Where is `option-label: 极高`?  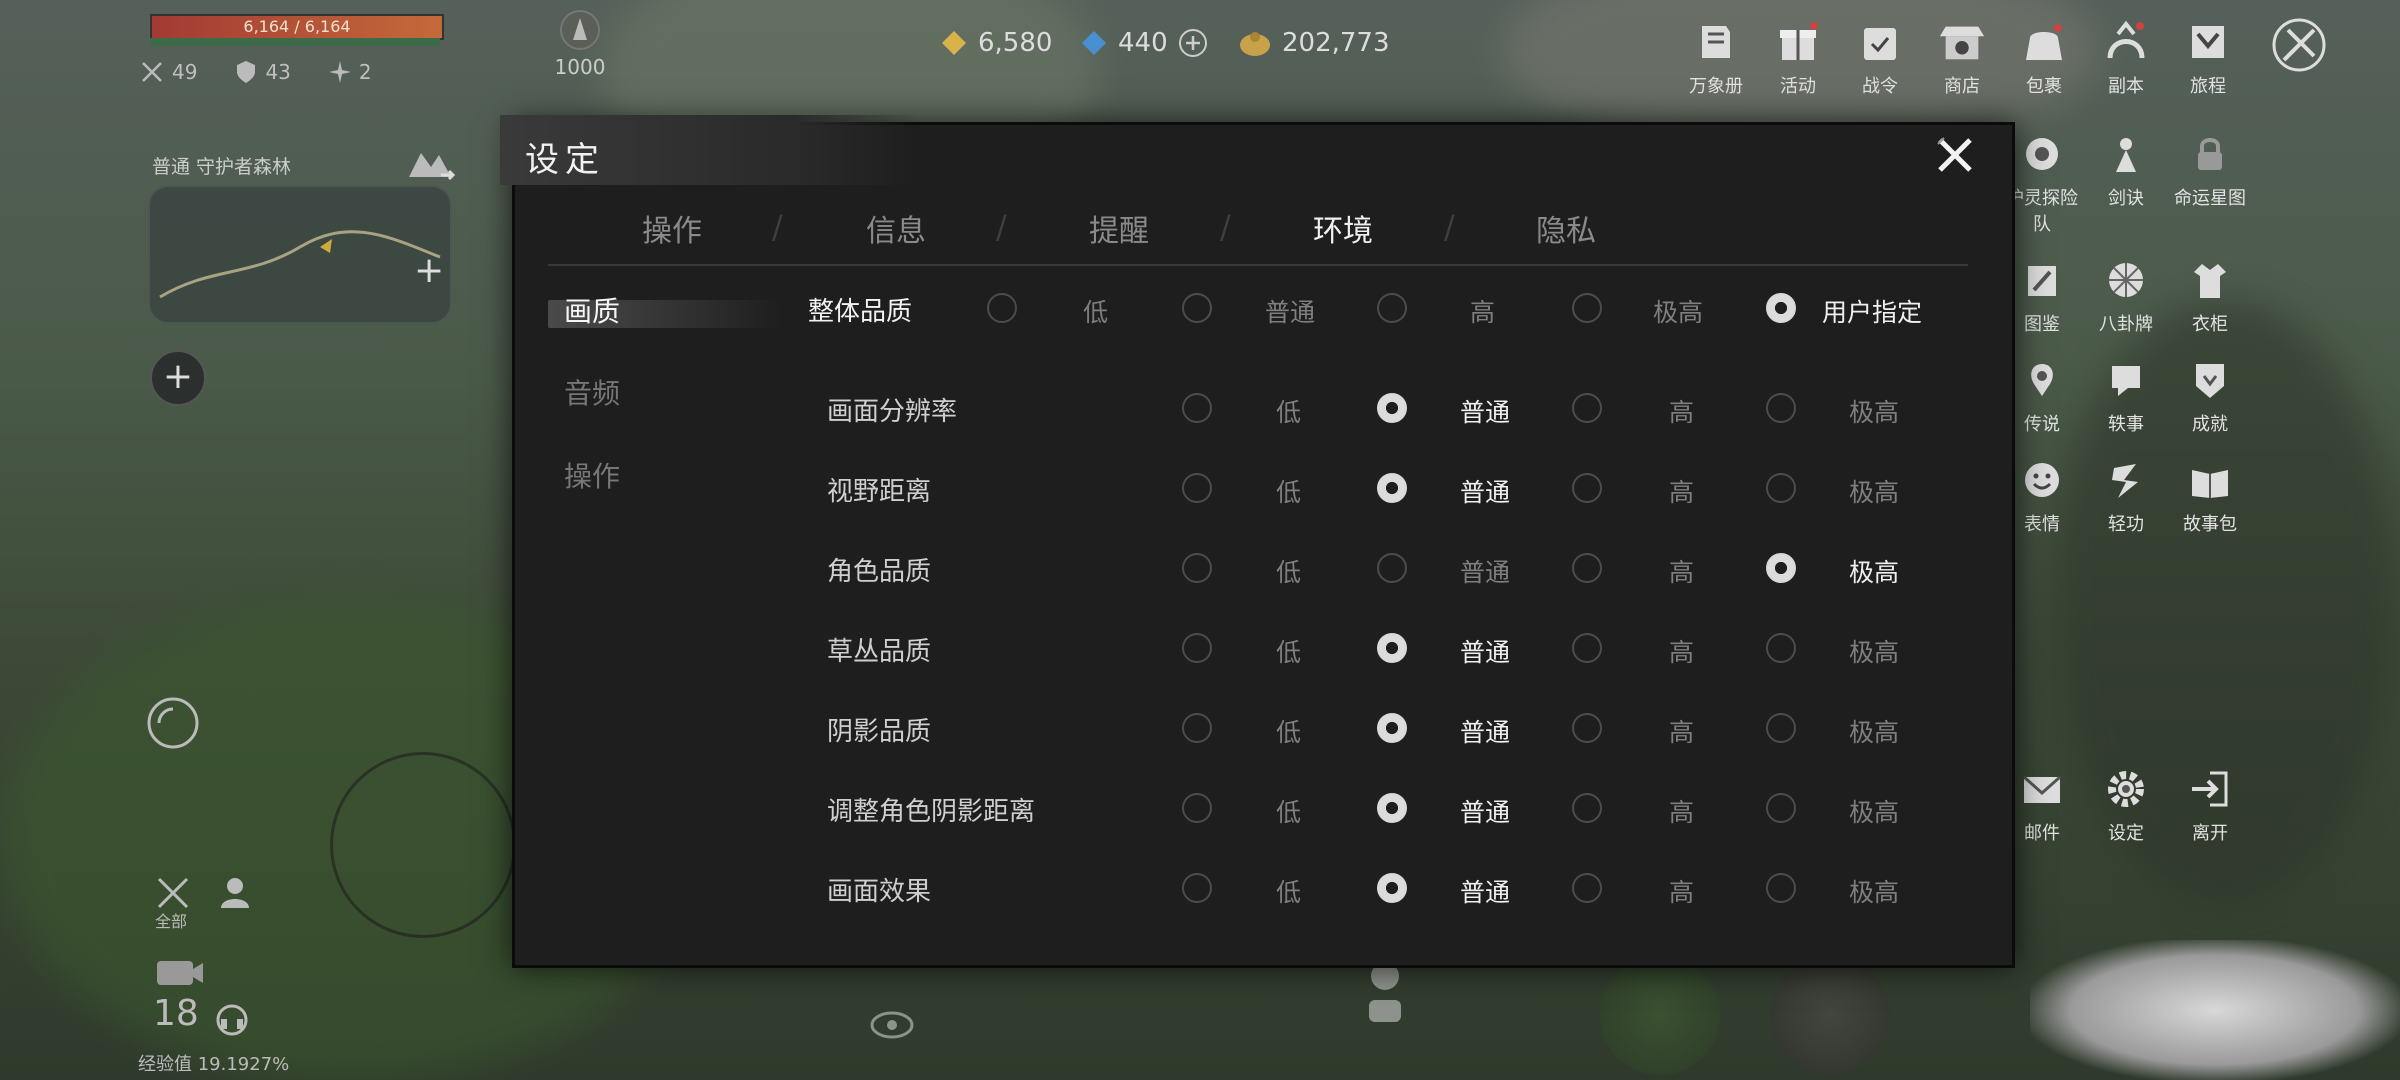 option-label: 极高 is located at coordinates (1874, 812).